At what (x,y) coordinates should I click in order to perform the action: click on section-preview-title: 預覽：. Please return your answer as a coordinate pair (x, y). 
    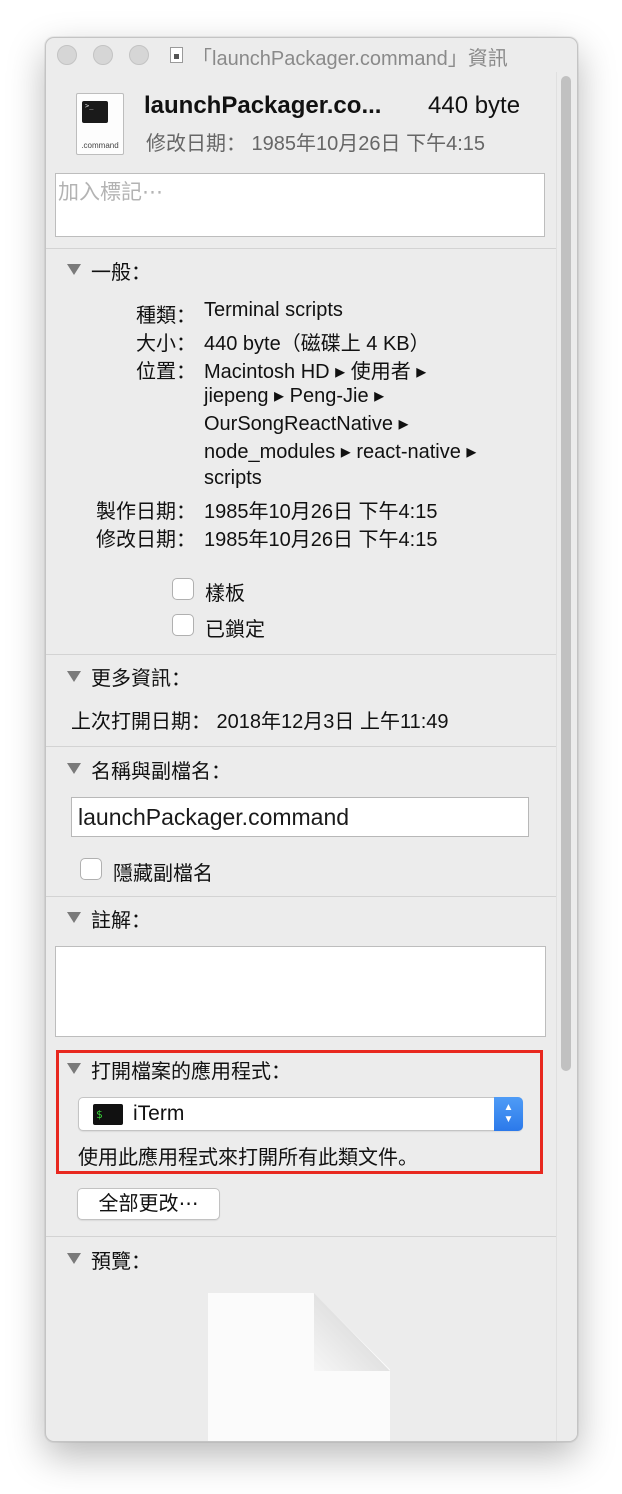
    Looking at the image, I should click on (121, 1259).